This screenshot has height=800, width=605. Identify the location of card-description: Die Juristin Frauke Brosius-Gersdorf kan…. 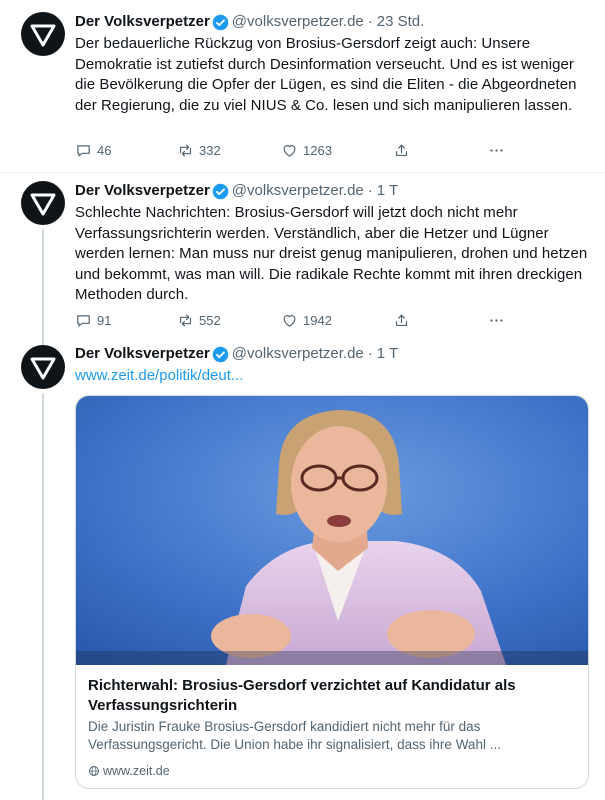
(294, 735).